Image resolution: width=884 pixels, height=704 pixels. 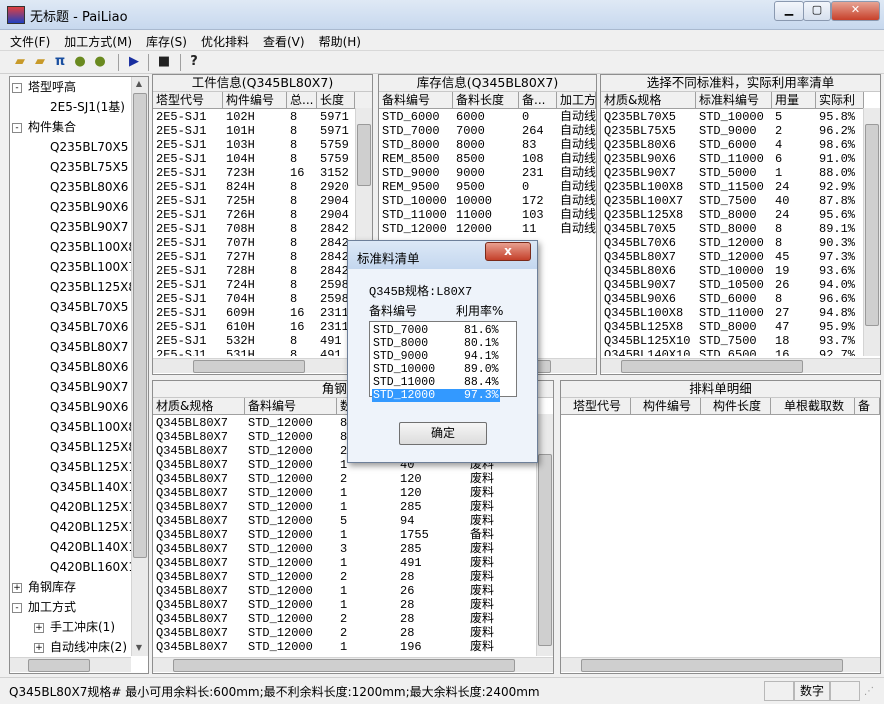 What do you see at coordinates (732, 159) in the screenshot?
I see `table-row: Q235BL90X6 STD_11000 6 91.0%` at bounding box center [732, 159].